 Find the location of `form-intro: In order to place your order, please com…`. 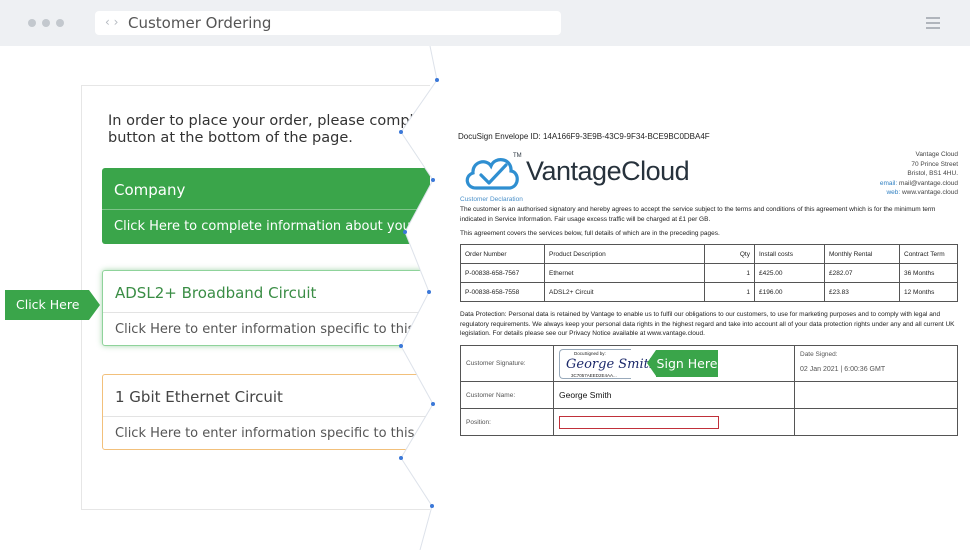

form-intro: In order to place your order, please com… is located at coordinates (274, 130).